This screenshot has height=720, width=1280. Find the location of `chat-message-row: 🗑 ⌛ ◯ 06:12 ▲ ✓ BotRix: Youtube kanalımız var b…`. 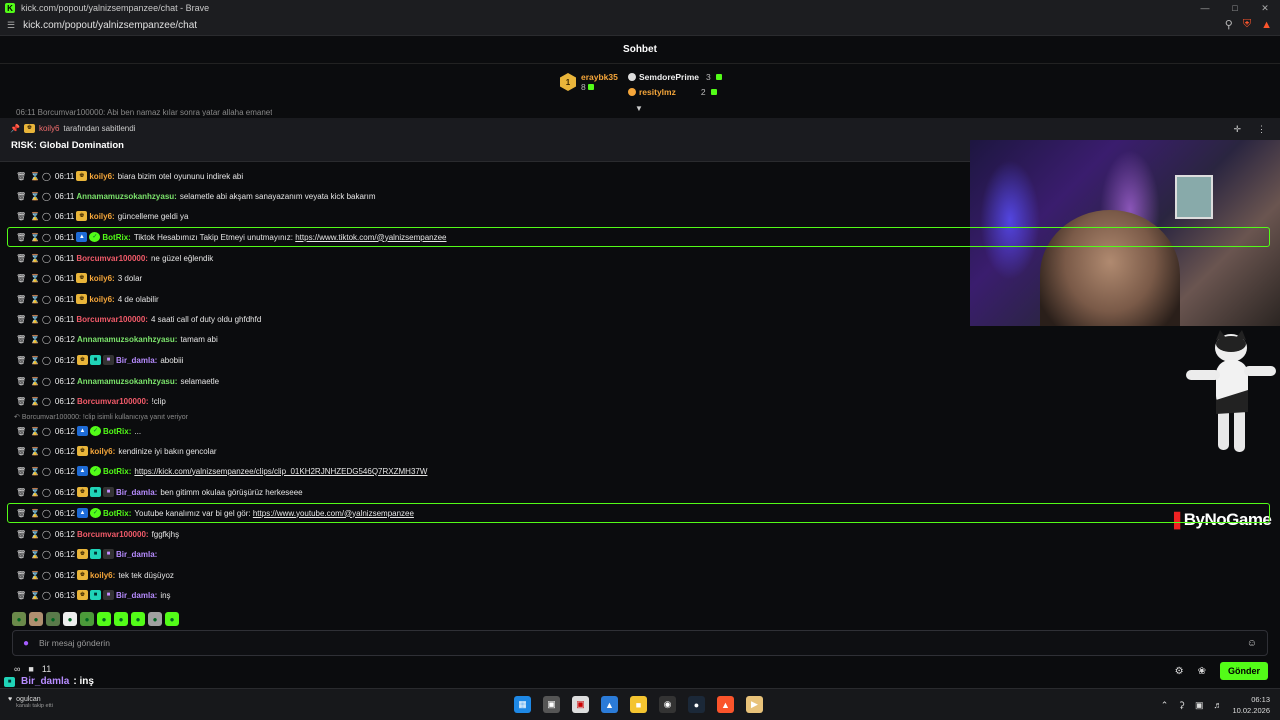

chat-message-row: 🗑 ⌛ ◯ 06:12 ▲ ✓ BotRix: Youtube kanalımız var b… is located at coordinates (640, 513).